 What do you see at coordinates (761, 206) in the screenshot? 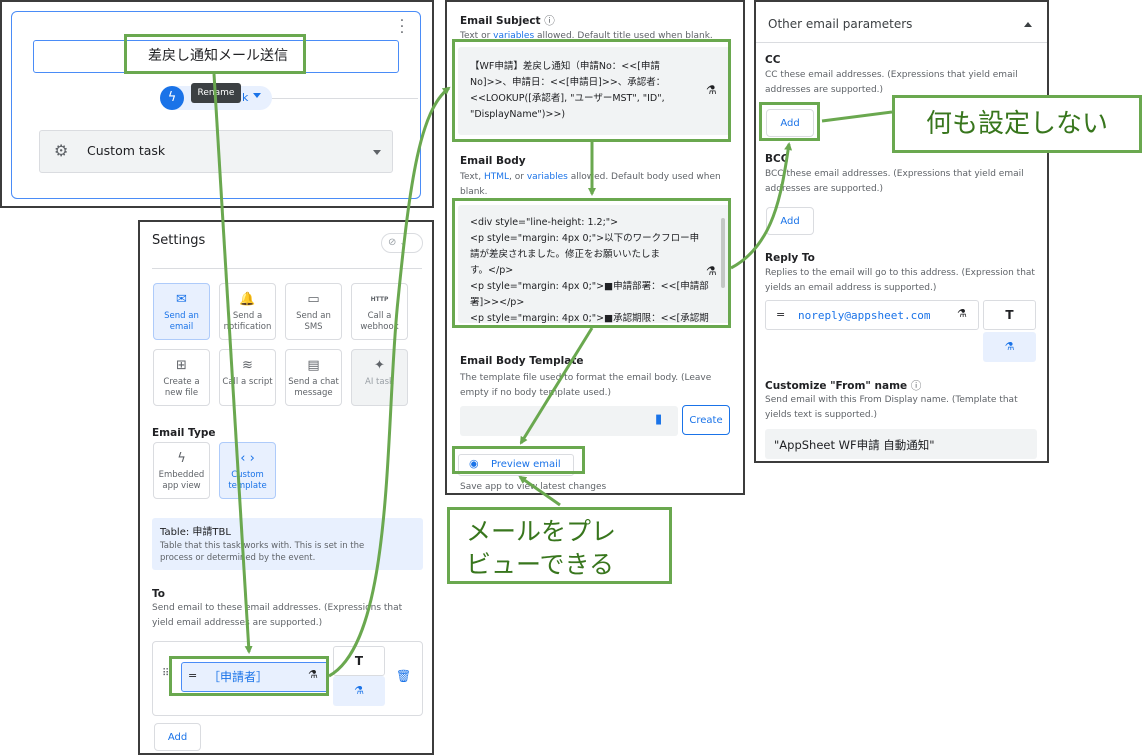
I see `arrow-body-to-cc` at bounding box center [761, 206].